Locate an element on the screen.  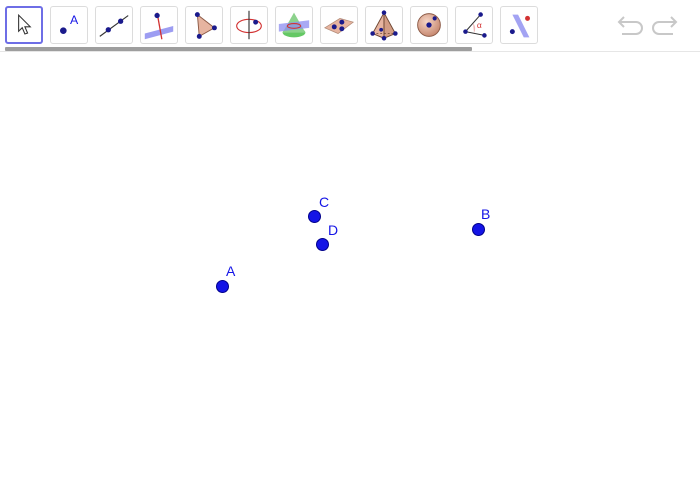
svg-text: A is located at coordinates (74, 20).